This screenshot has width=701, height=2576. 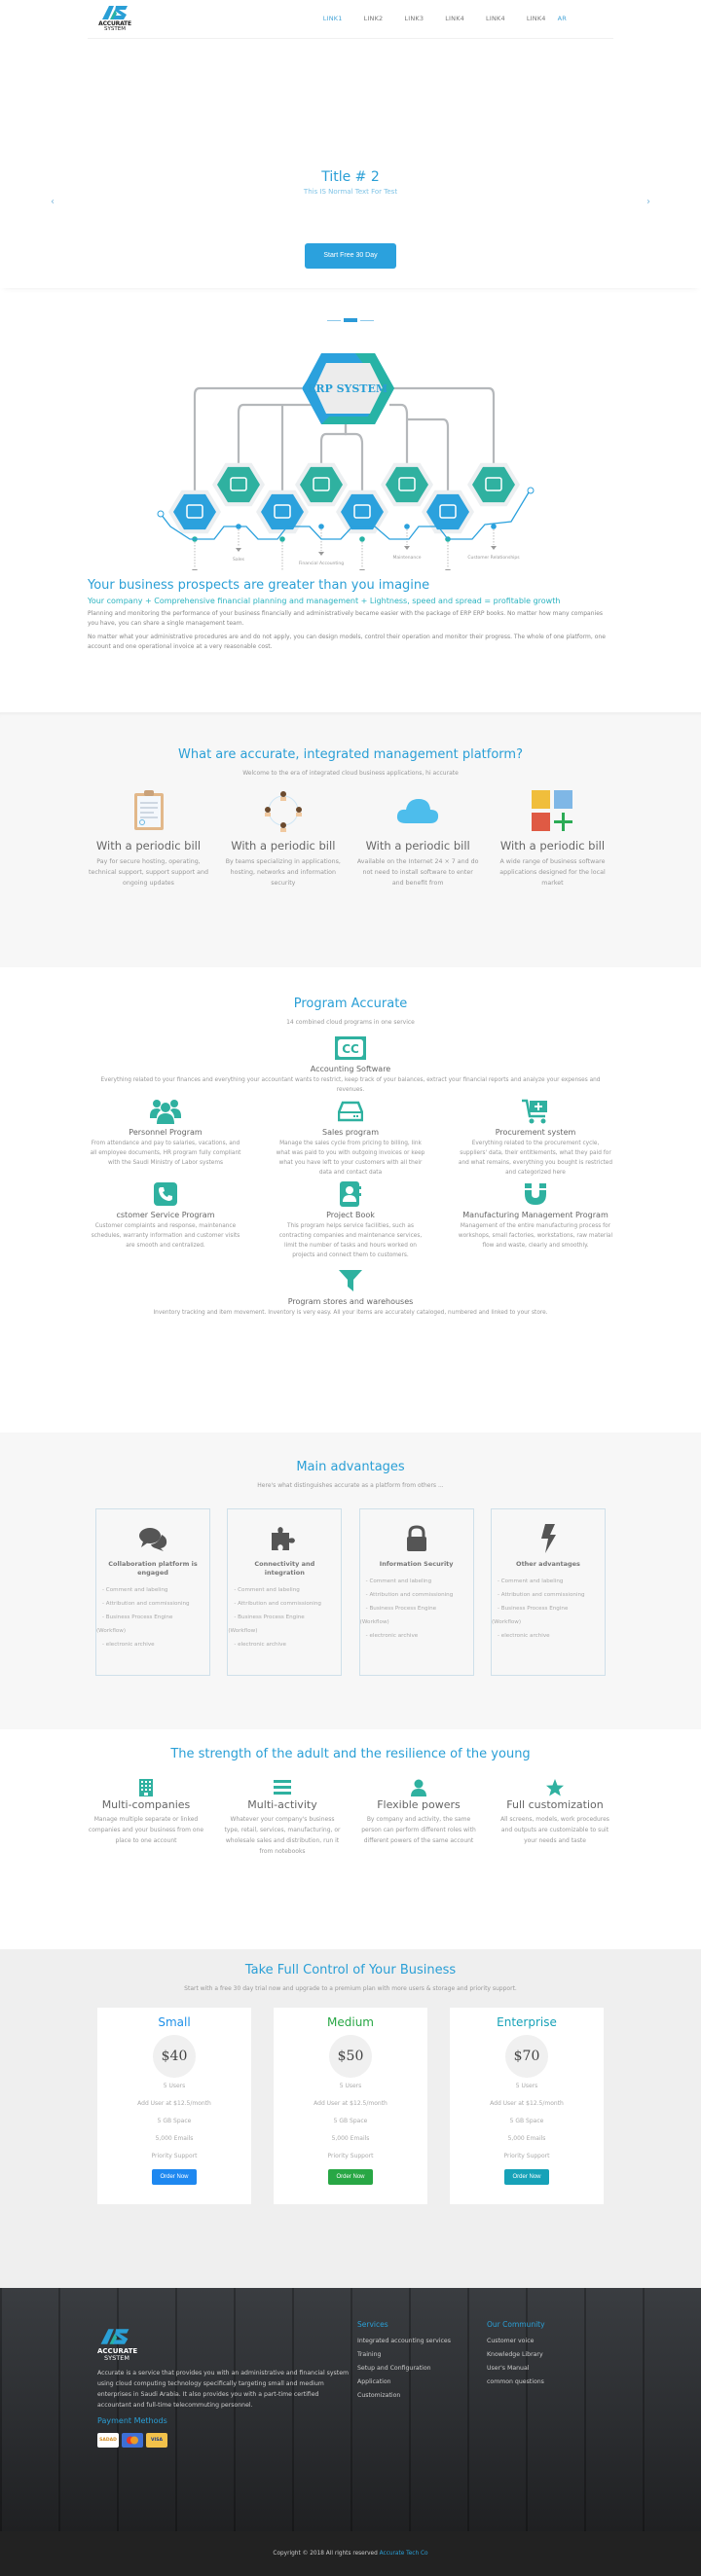 I want to click on erp-module-label: Sales, so click(x=239, y=559).